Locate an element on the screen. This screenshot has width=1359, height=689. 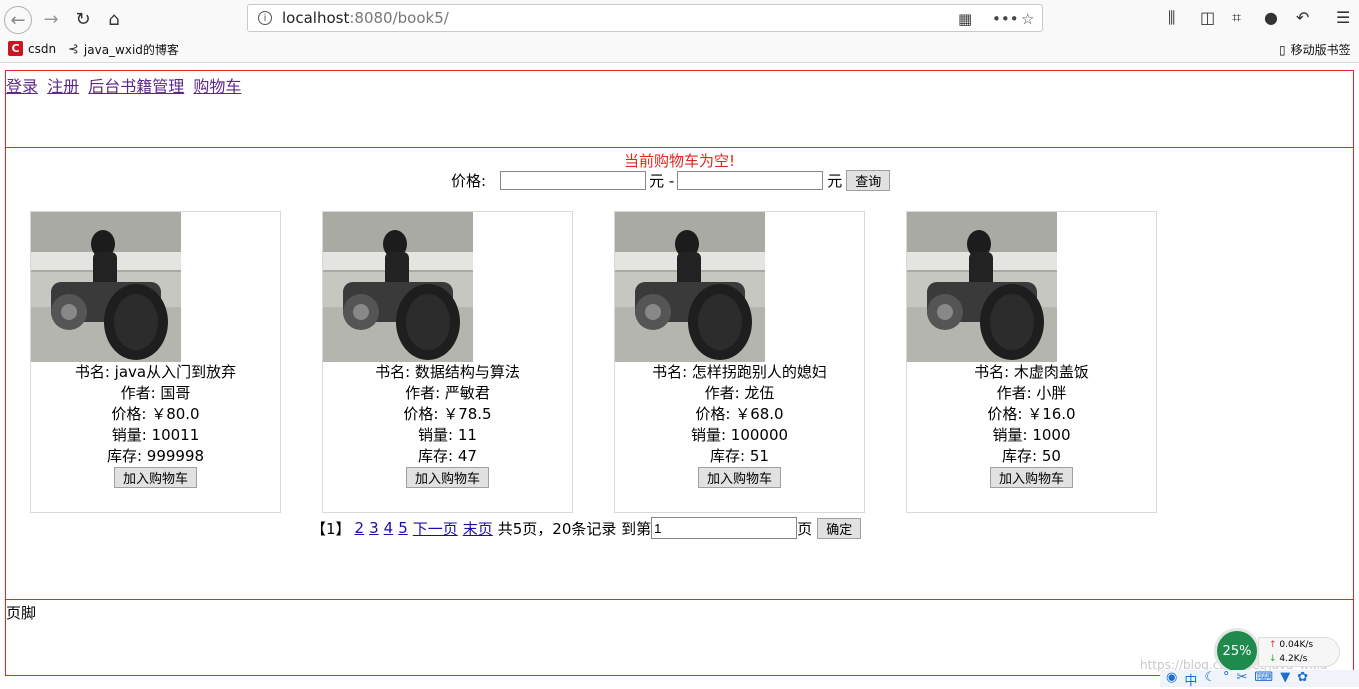
menu-icon: ☰ is located at coordinates (1343, 17).